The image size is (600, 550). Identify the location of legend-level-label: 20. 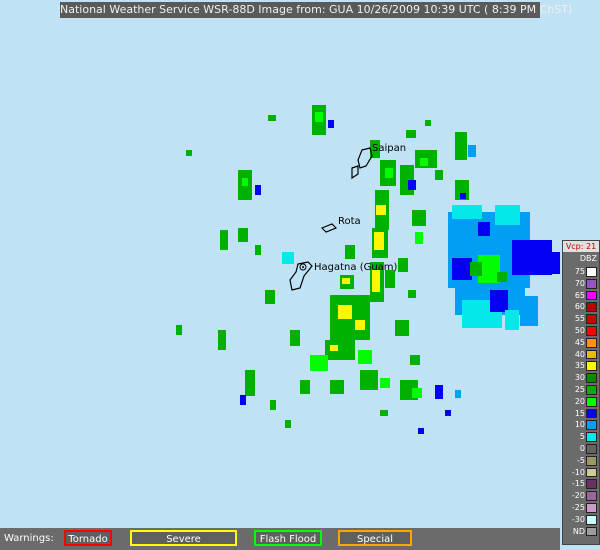
(579, 401).